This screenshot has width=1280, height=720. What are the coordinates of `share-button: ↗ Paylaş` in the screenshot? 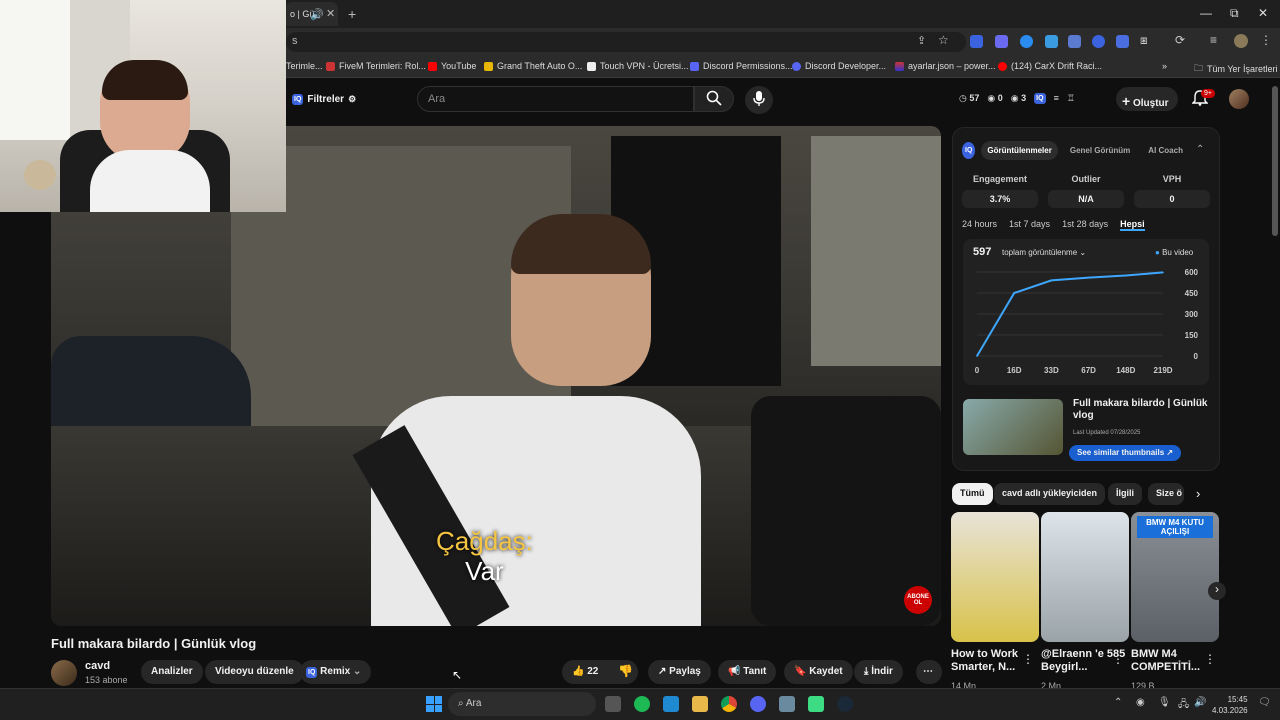 It's located at (679, 672).